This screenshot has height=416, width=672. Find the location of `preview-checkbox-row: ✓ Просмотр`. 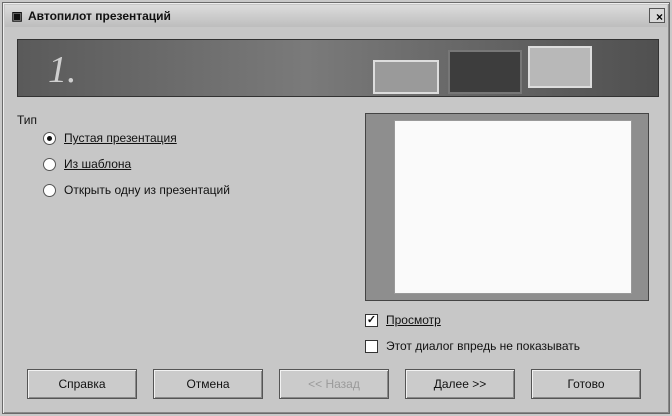

preview-checkbox-row: ✓ Просмотр is located at coordinates (403, 320).